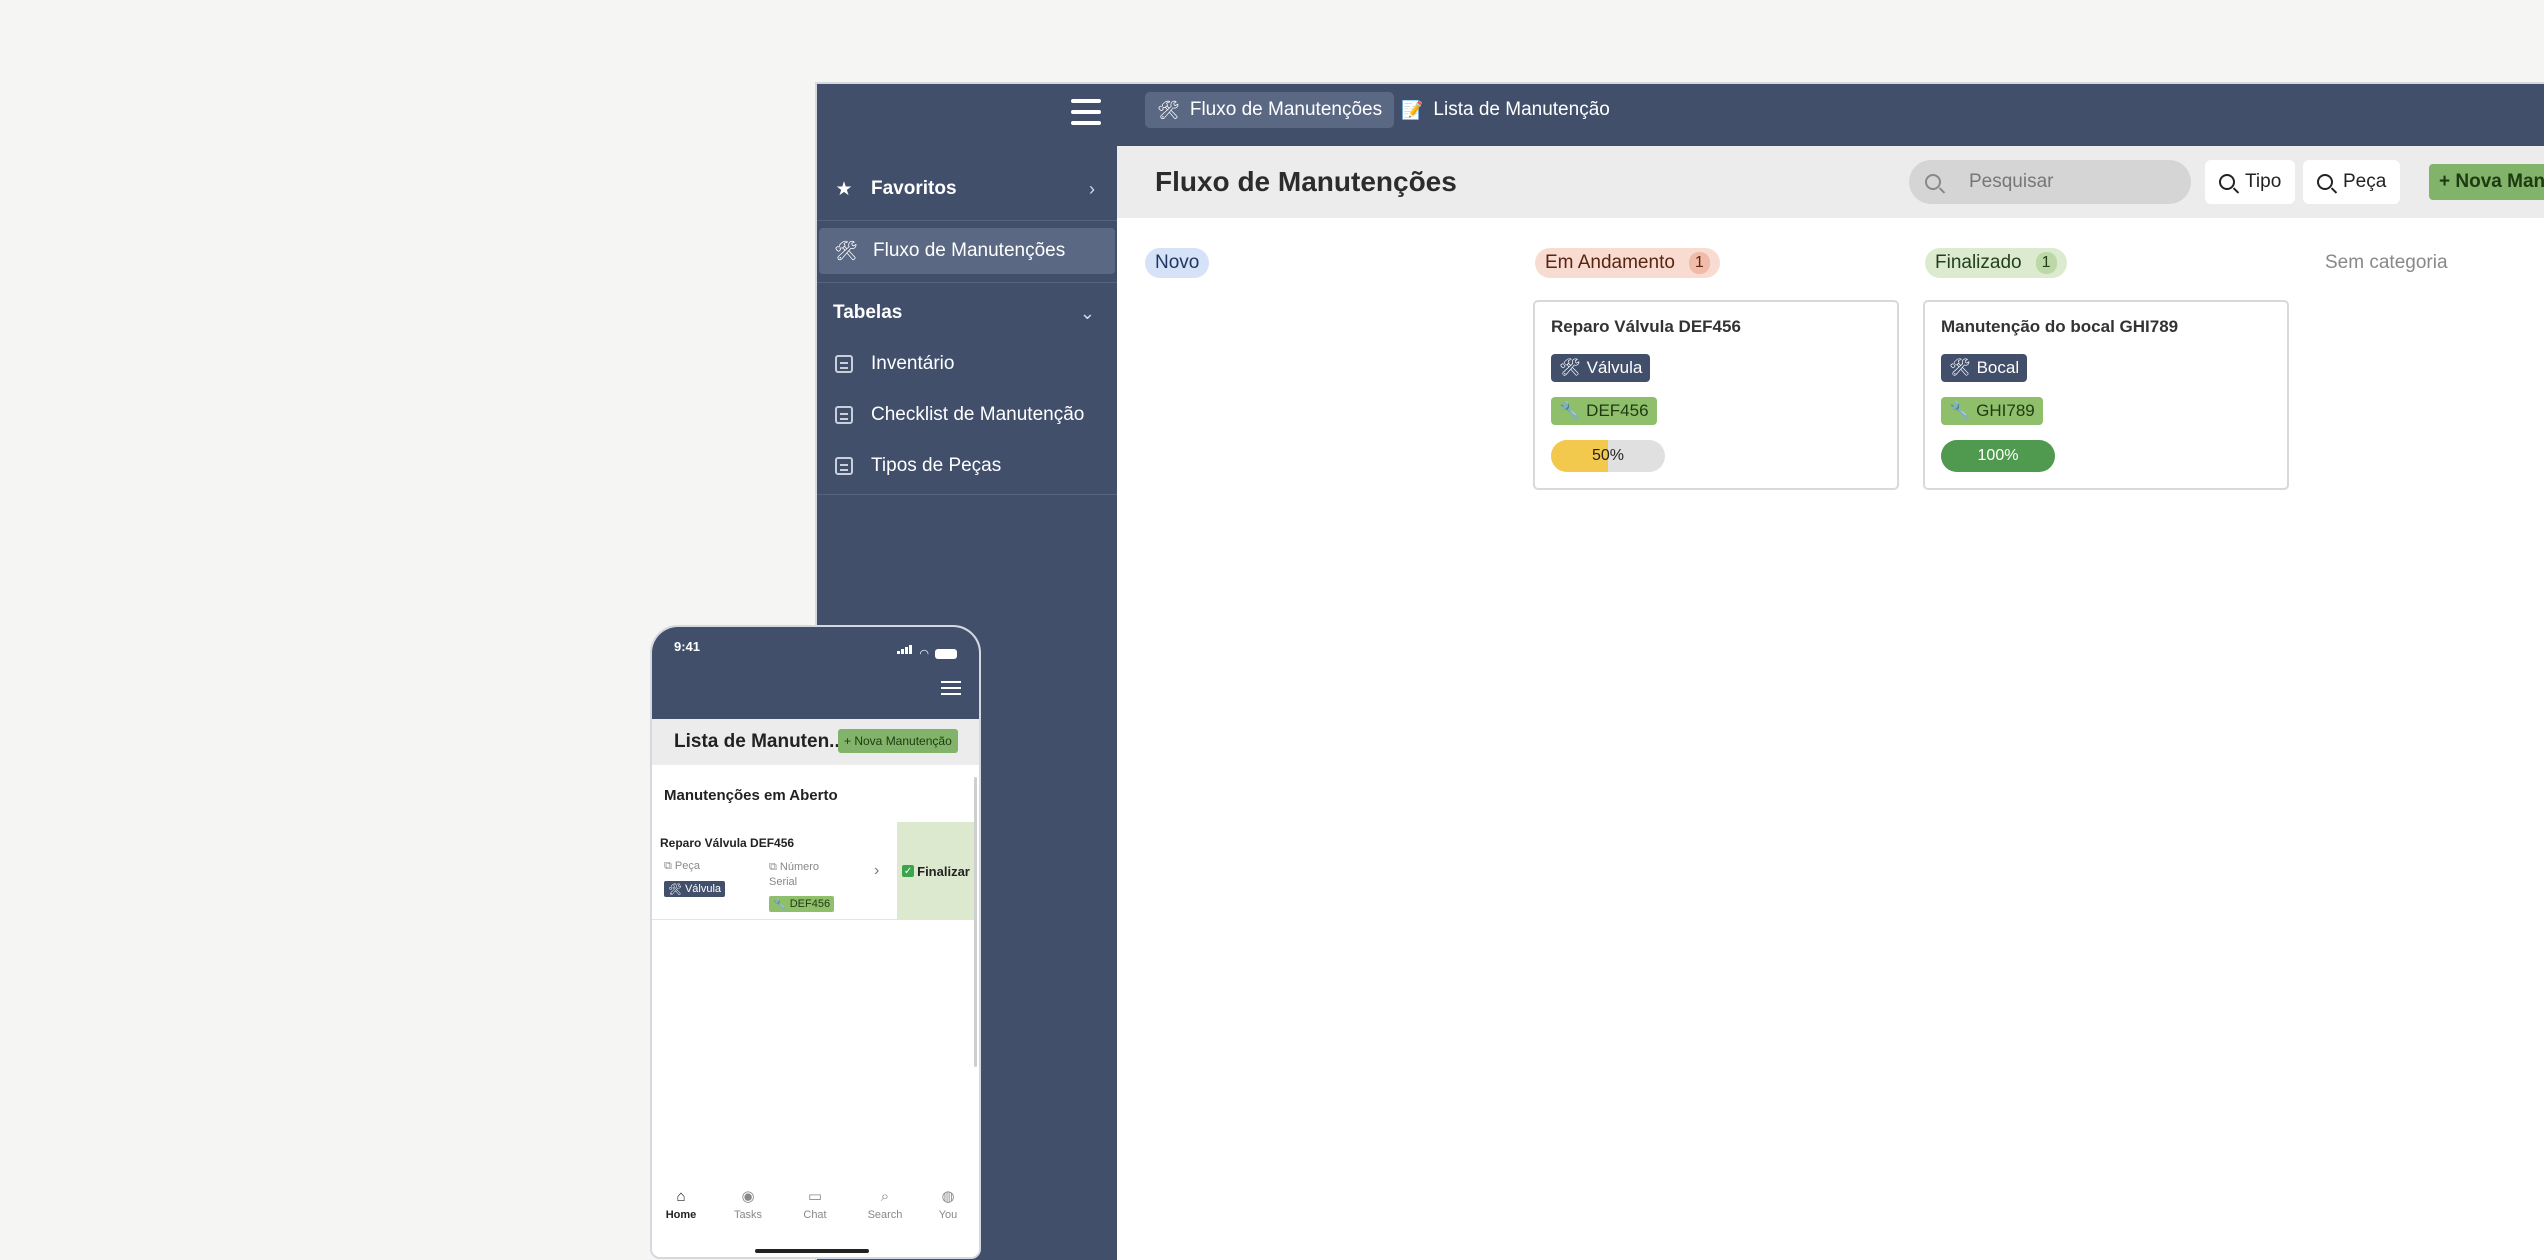 The width and height of the screenshot is (2544, 1260). I want to click on nav-you: ◍ You, so click(948, 1204).